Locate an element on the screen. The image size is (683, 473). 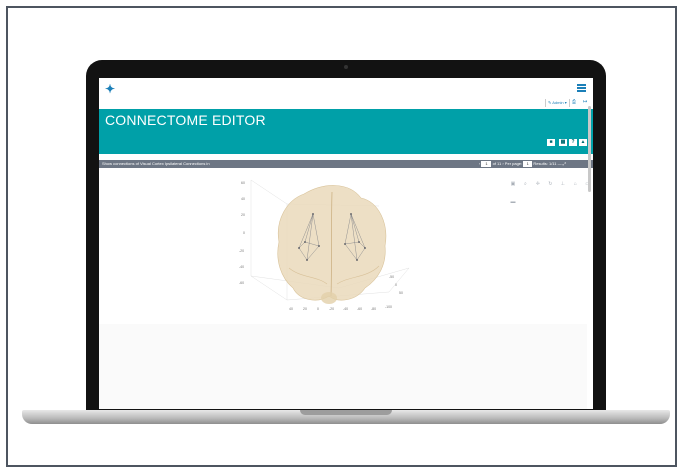
y-axis-ticks: 40 20 0 -20 -40 -60 -80 -100 is located at coordinates (340, 308).